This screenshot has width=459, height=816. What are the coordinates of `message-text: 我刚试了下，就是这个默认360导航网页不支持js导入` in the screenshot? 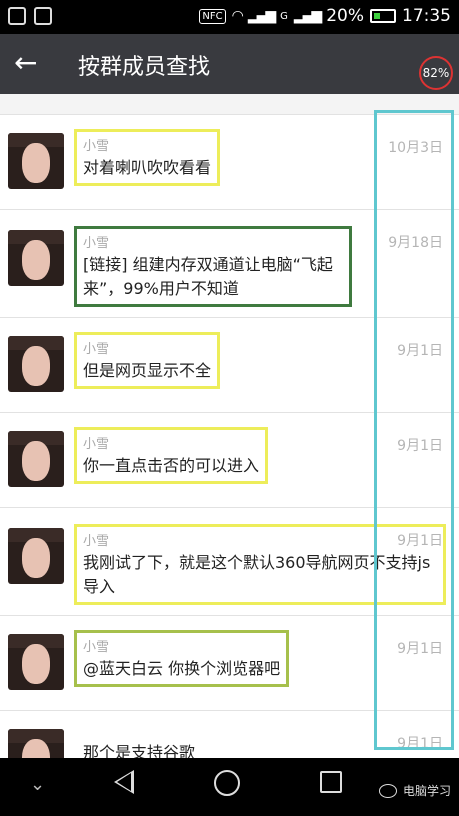 It's located at (257, 574).